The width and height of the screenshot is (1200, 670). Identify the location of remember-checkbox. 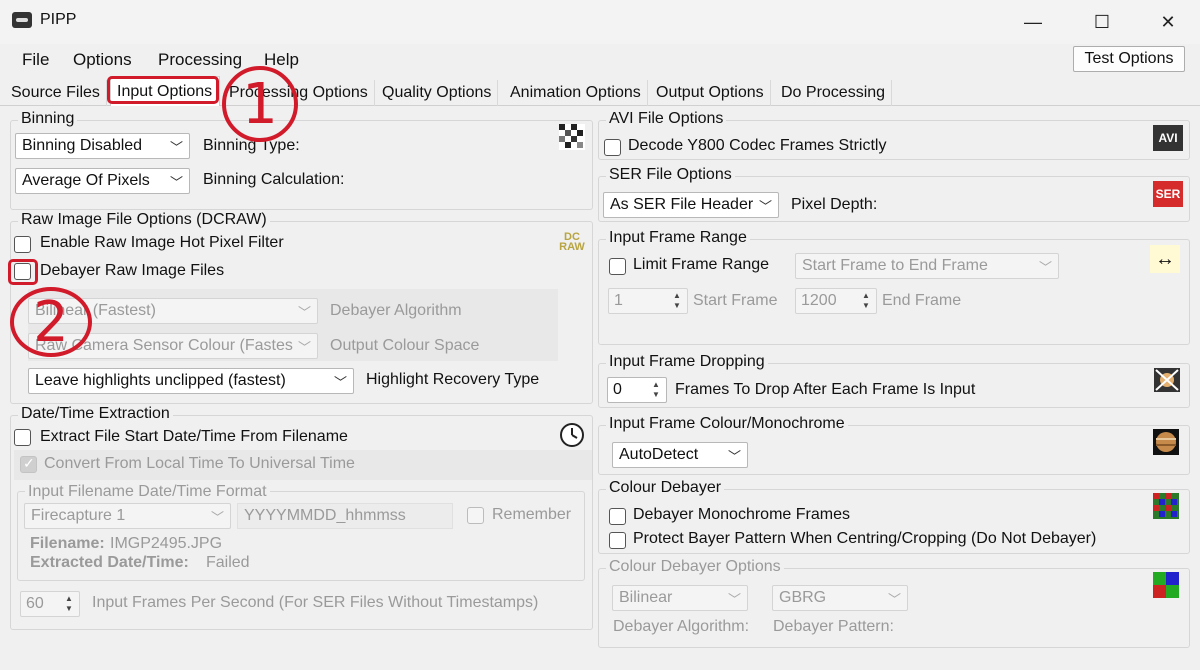
(475, 515).